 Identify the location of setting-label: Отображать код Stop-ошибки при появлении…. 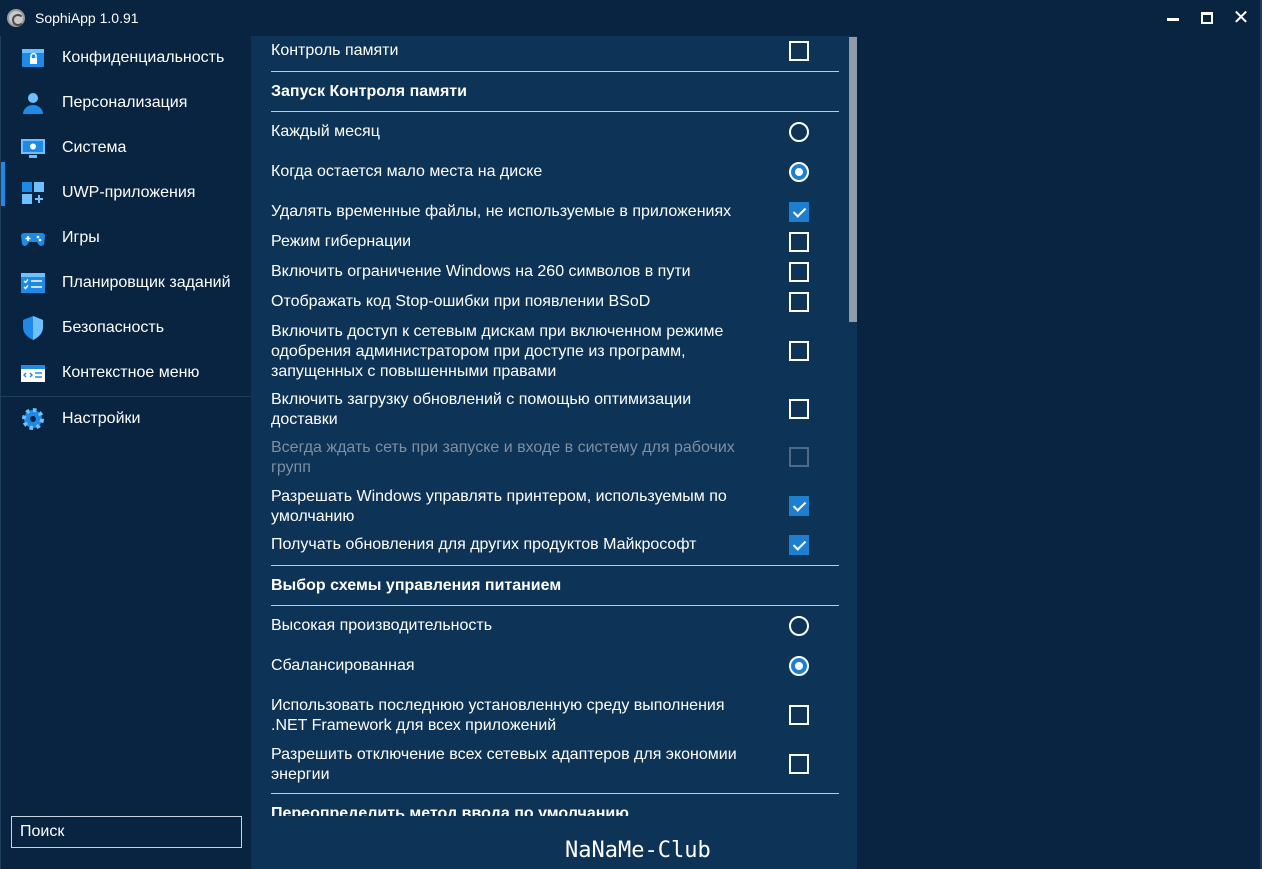
(461, 301).